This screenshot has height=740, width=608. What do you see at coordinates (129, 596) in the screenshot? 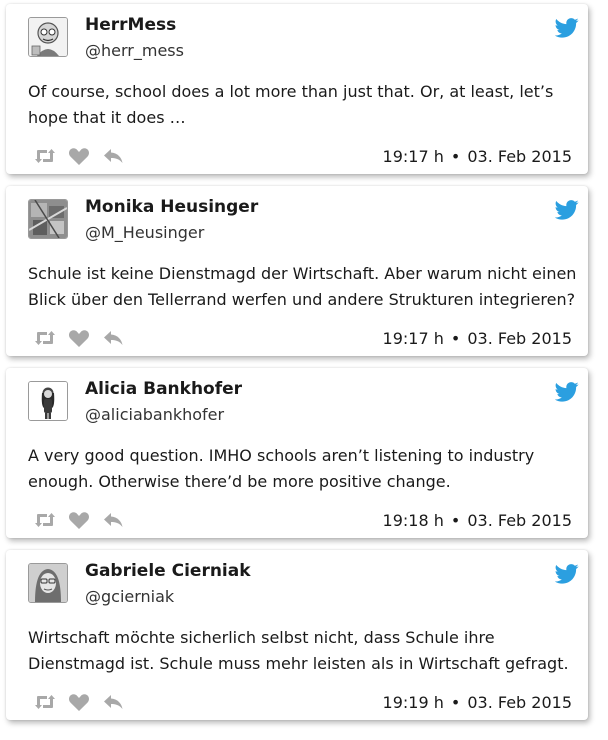
I see `author-handle: @gcierniak` at bounding box center [129, 596].